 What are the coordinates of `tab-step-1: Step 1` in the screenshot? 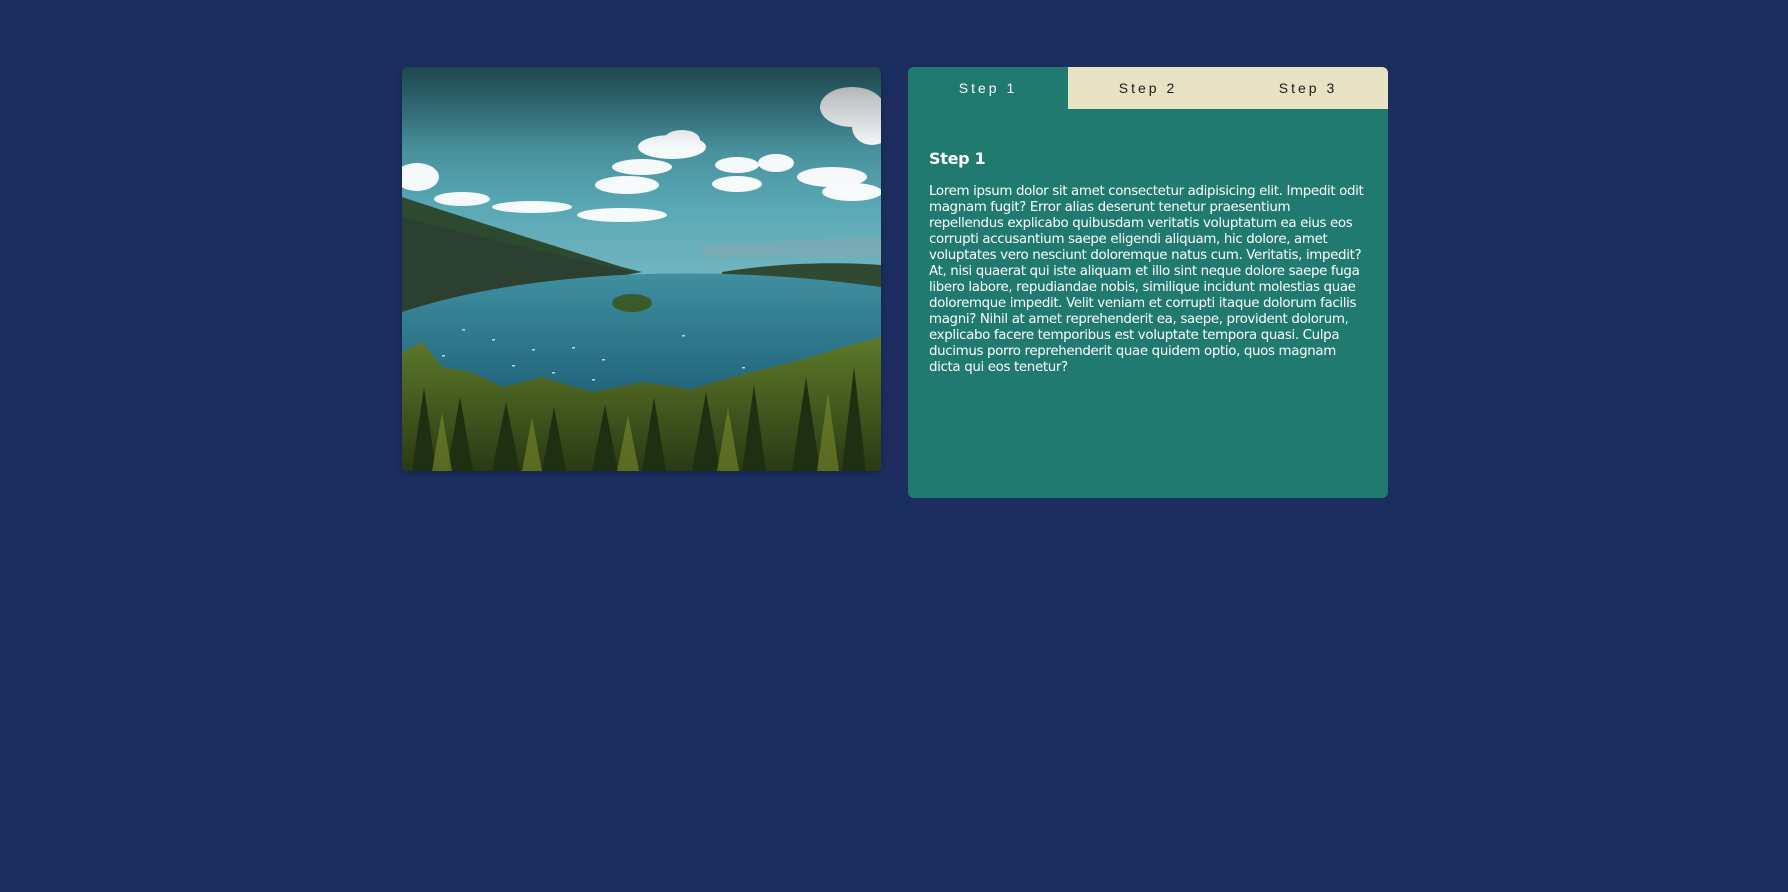 It's located at (988, 88).